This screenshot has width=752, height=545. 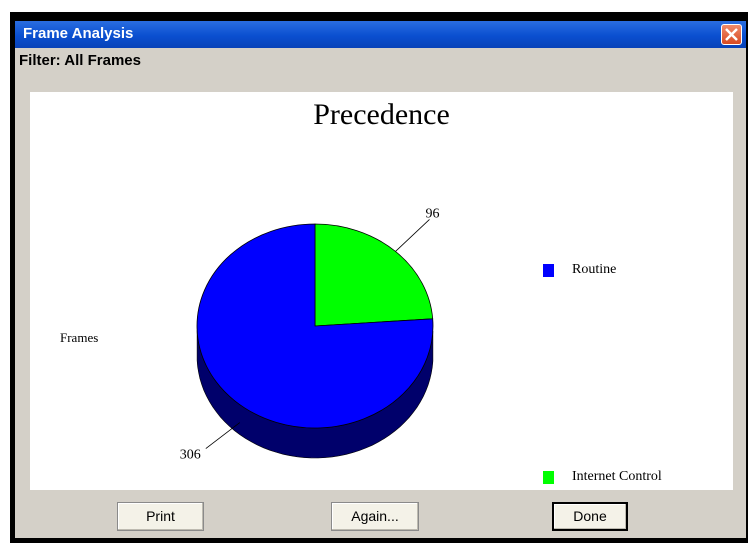 What do you see at coordinates (374, 275) in the screenshot?
I see `pie-slice-internet-control` at bounding box center [374, 275].